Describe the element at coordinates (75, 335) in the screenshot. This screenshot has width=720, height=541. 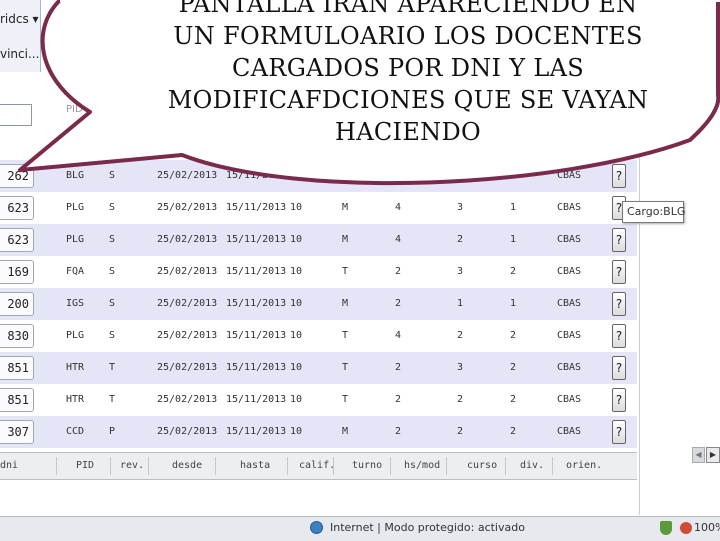
I see `pid-cell: PLG` at that location.